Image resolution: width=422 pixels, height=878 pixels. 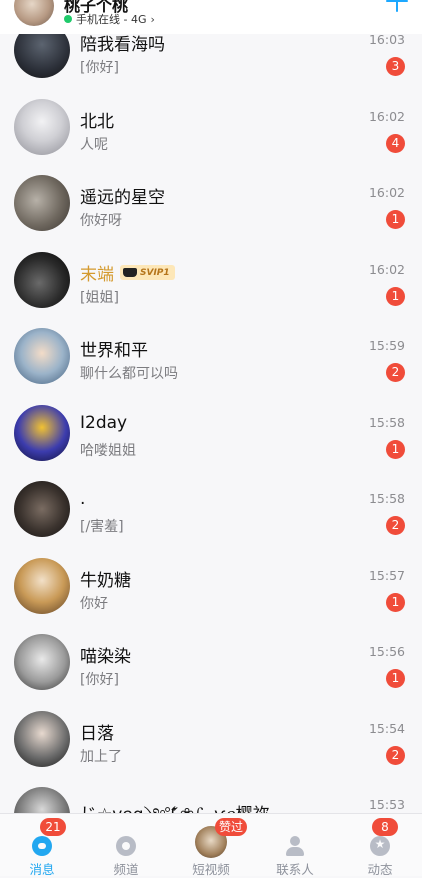 What do you see at coordinates (211, 279) in the screenshot?
I see `conversation-row: 末端 SVIP1 [姐姐] 16:02 1` at bounding box center [211, 279].